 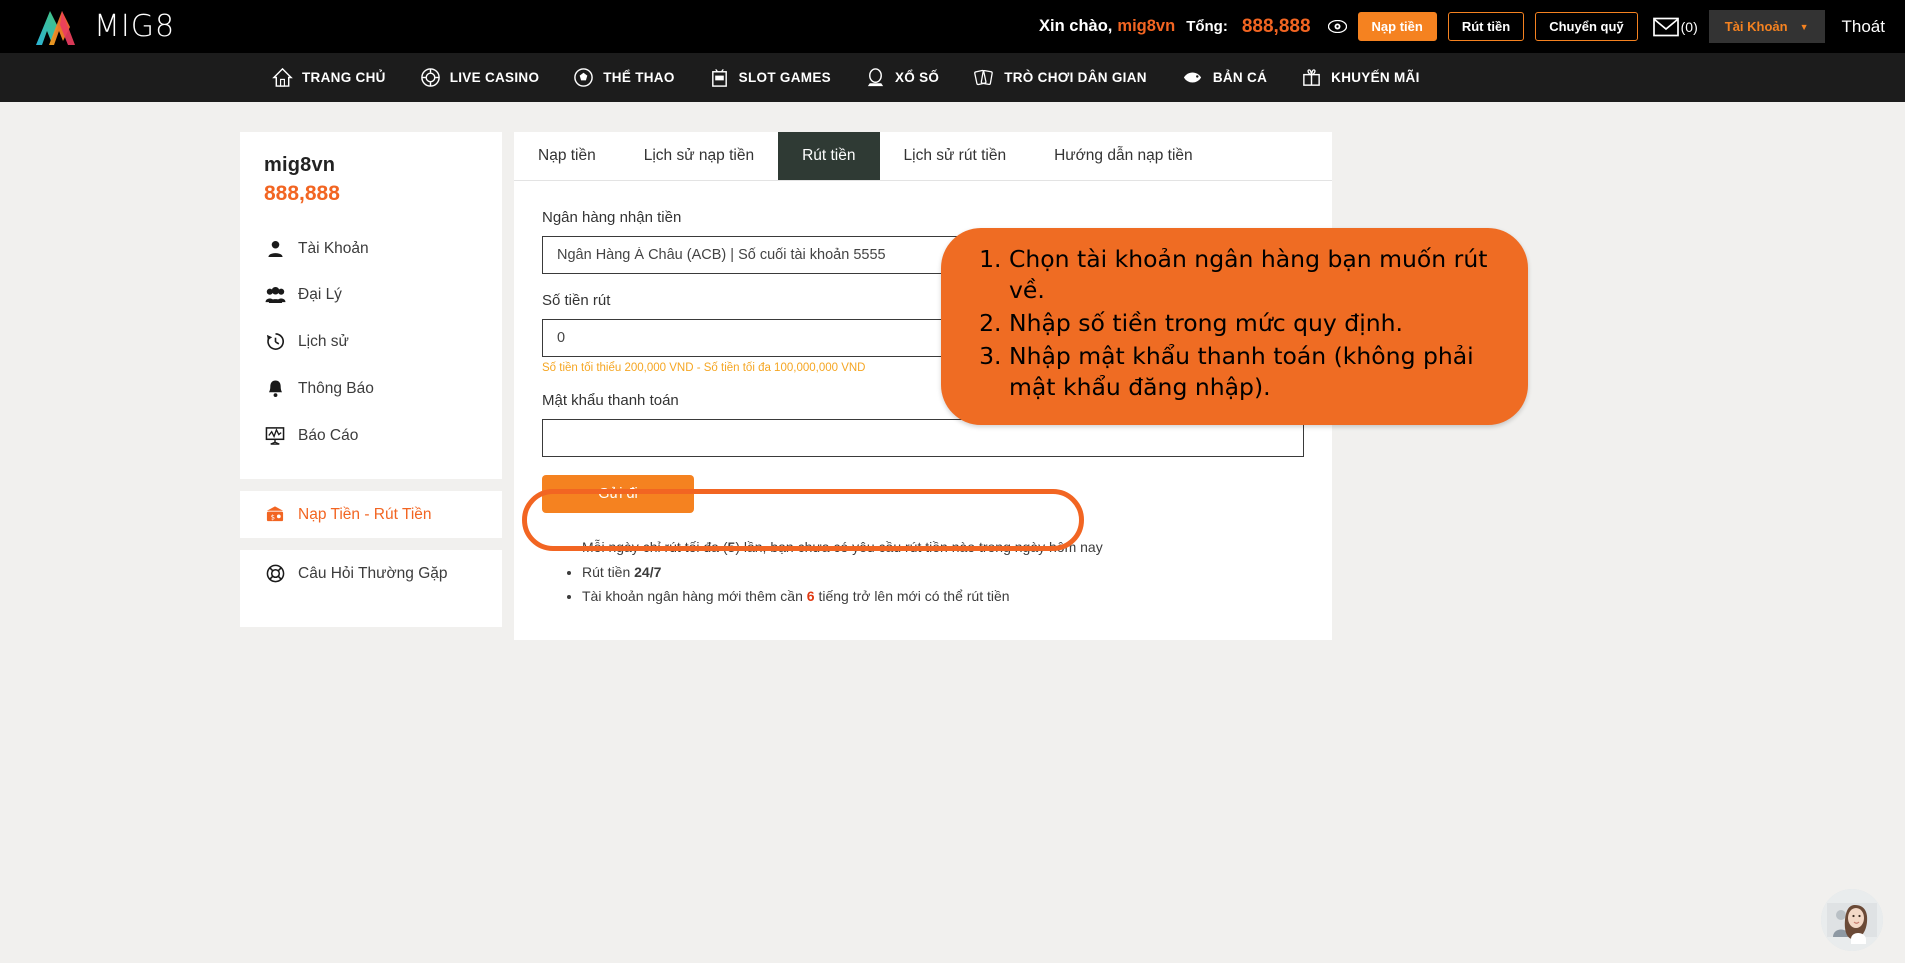 I want to click on bank-field-label: Ngân hàng nhận tiền, so click(x=612, y=217).